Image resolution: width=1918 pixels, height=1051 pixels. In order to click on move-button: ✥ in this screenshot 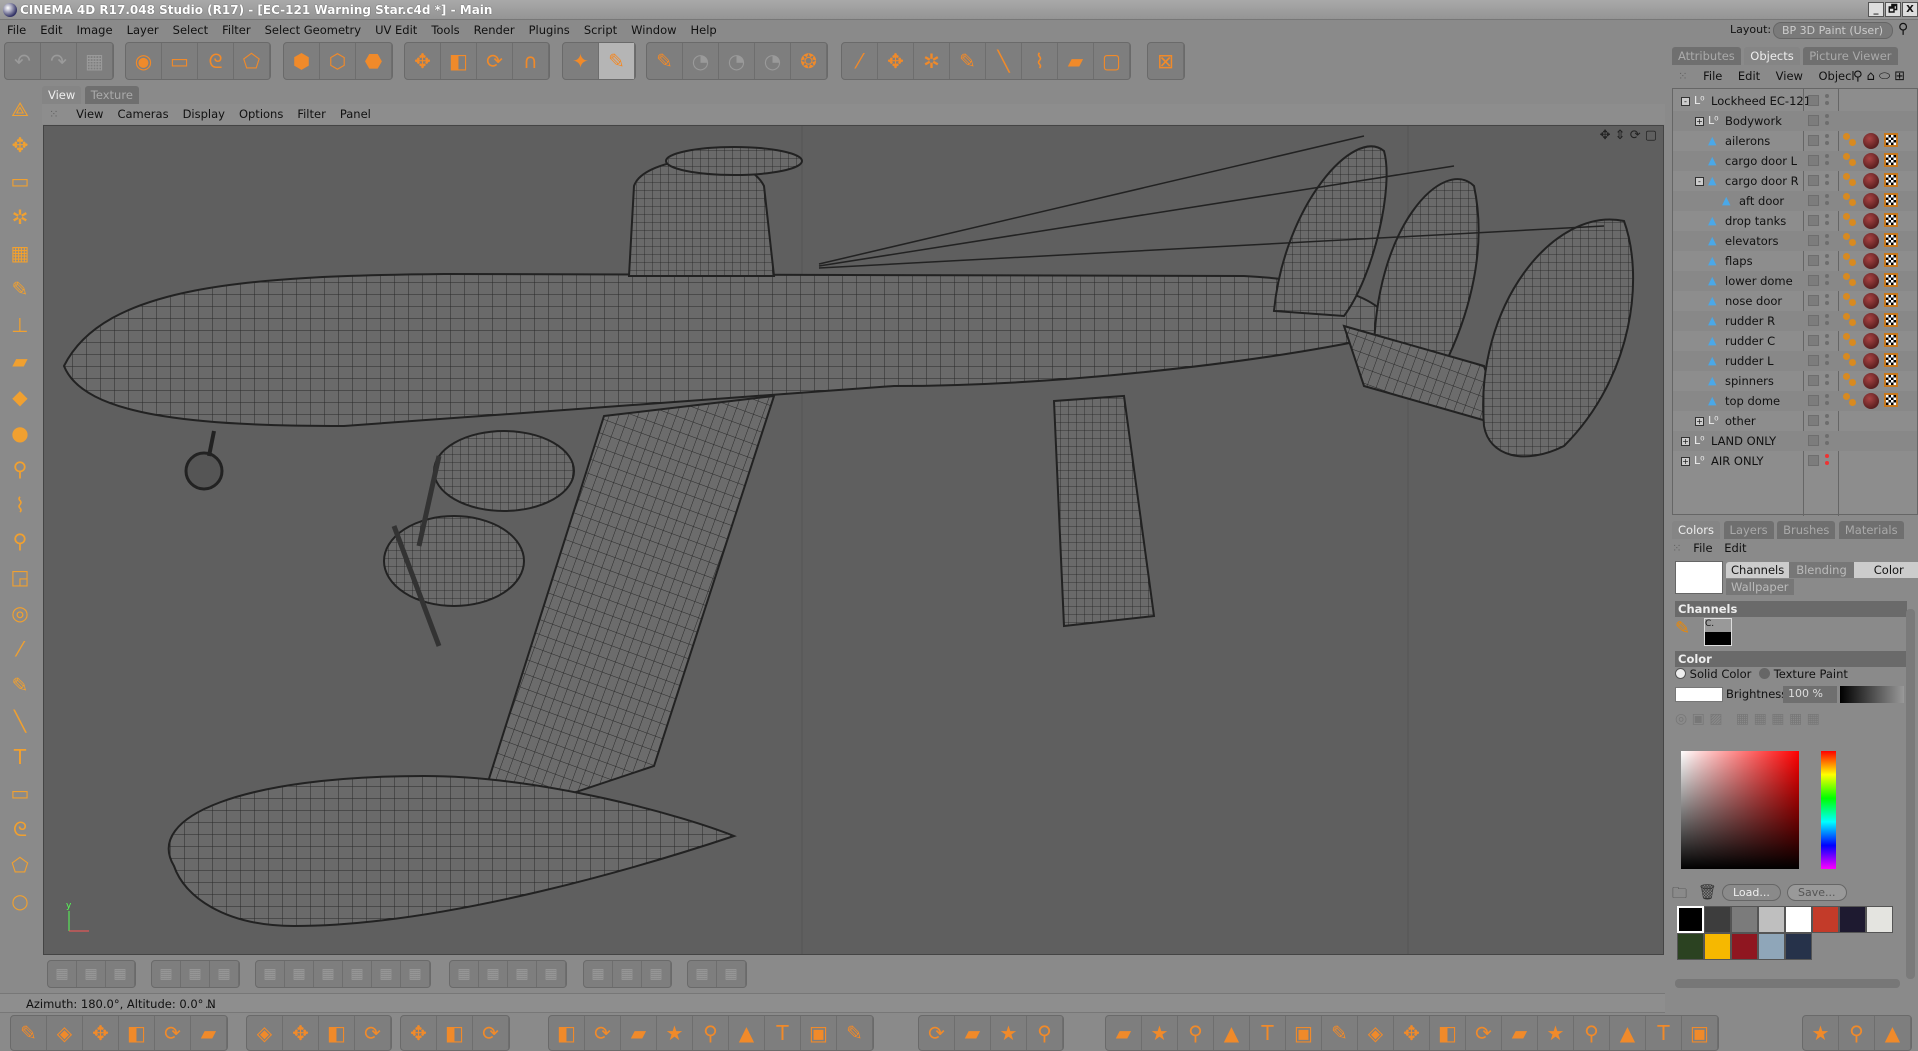, I will do `click(423, 61)`.